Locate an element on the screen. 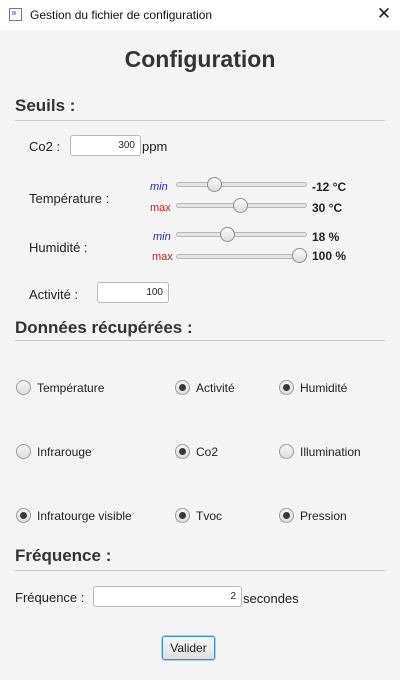  section-title-frequence: Fréquence : is located at coordinates (63, 555).